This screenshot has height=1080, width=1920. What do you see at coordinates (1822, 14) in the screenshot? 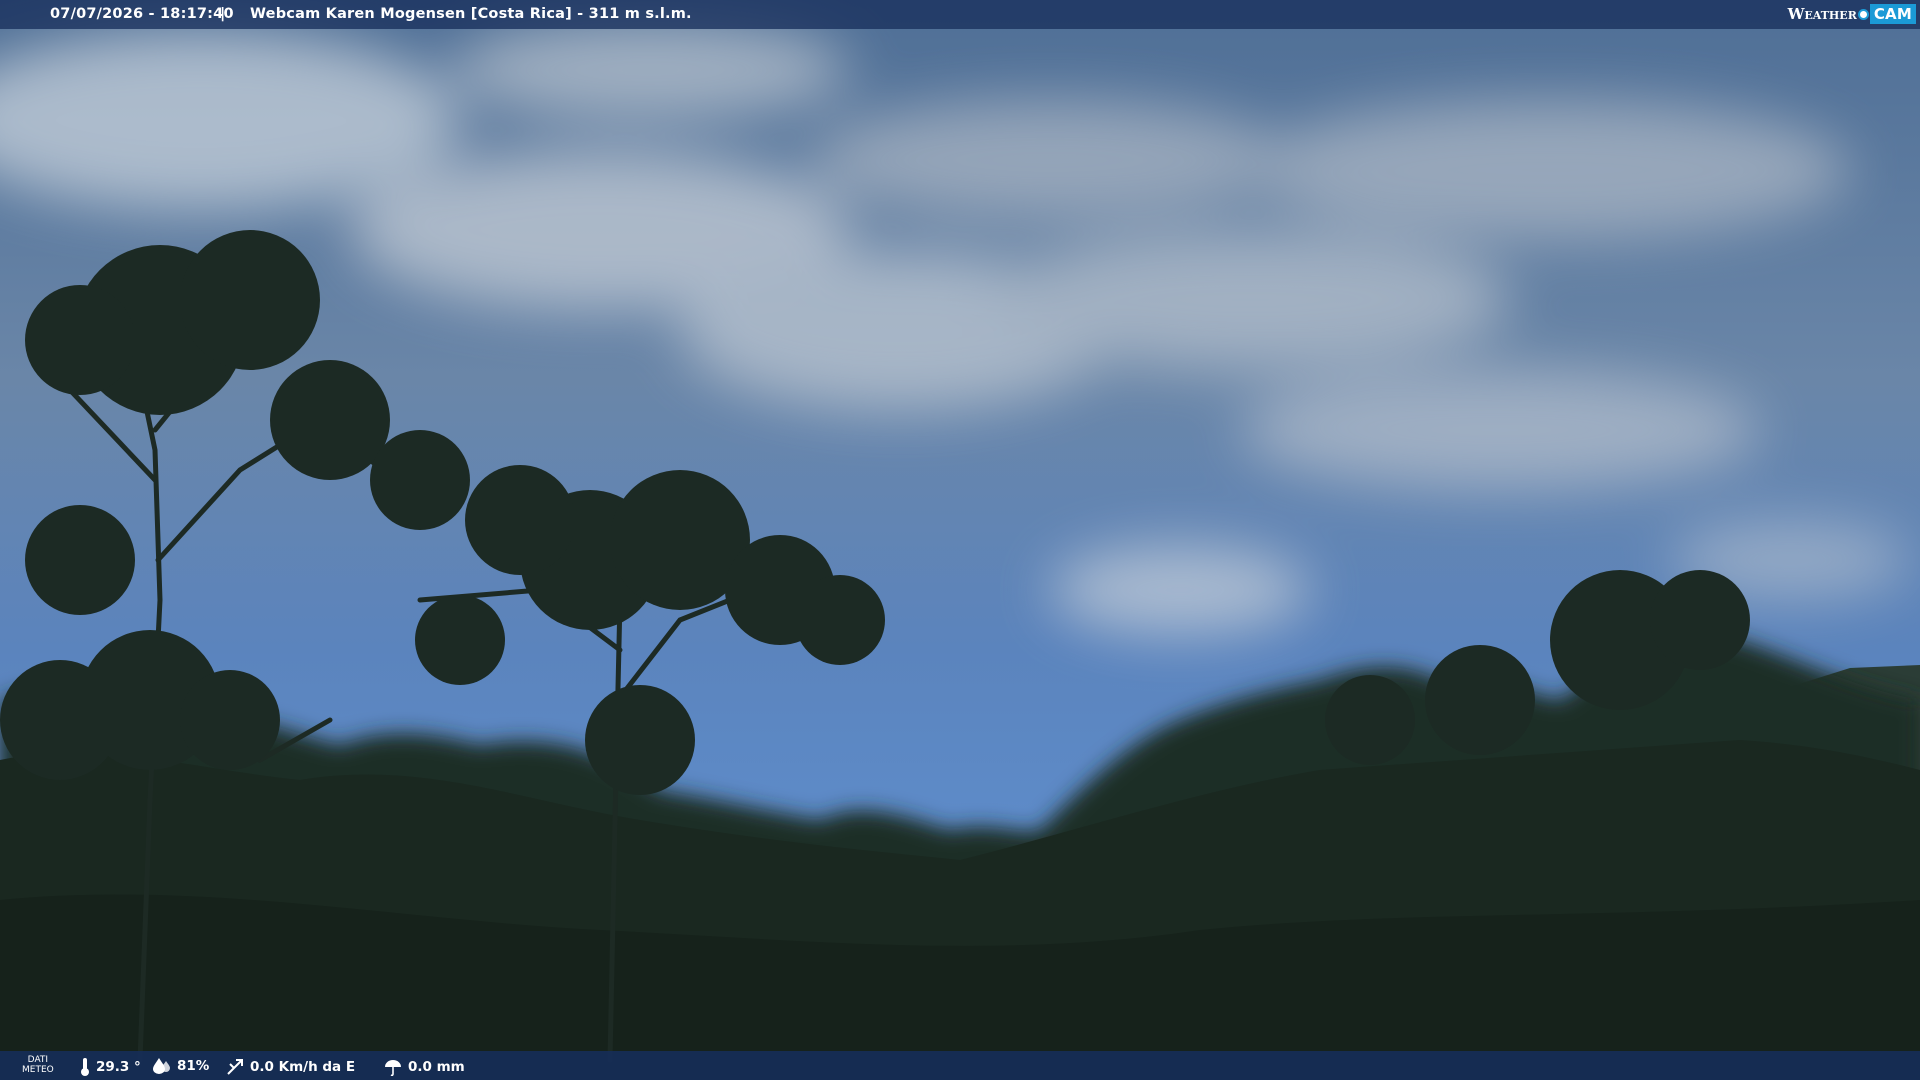
I see `logo-text-weather: Weather` at bounding box center [1822, 14].